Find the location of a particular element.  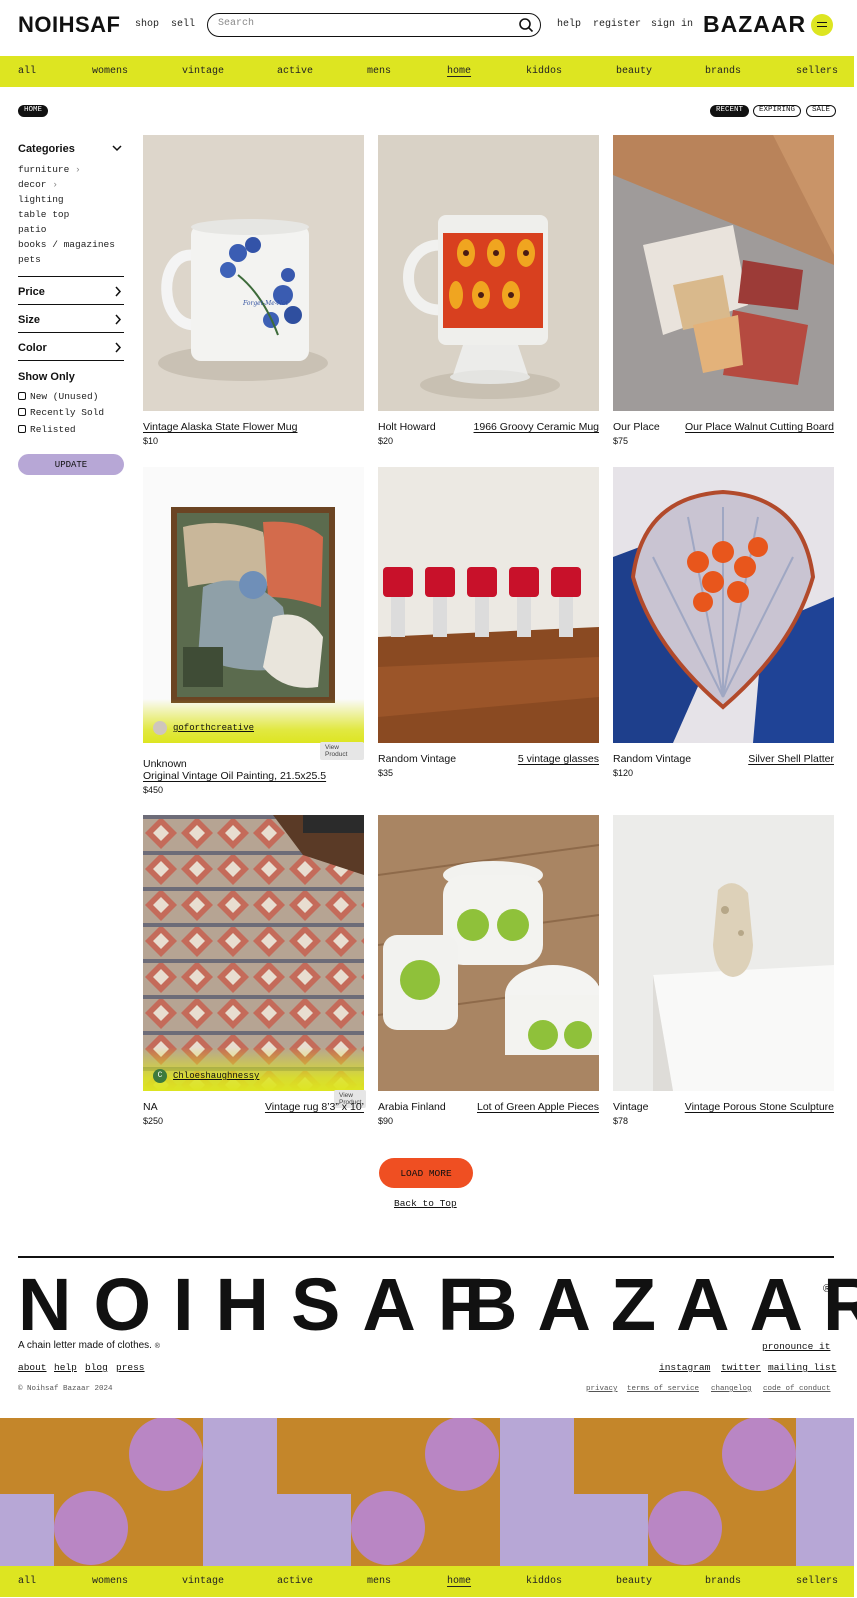

product-seller: Arabia Finland is located at coordinates (412, 1107).